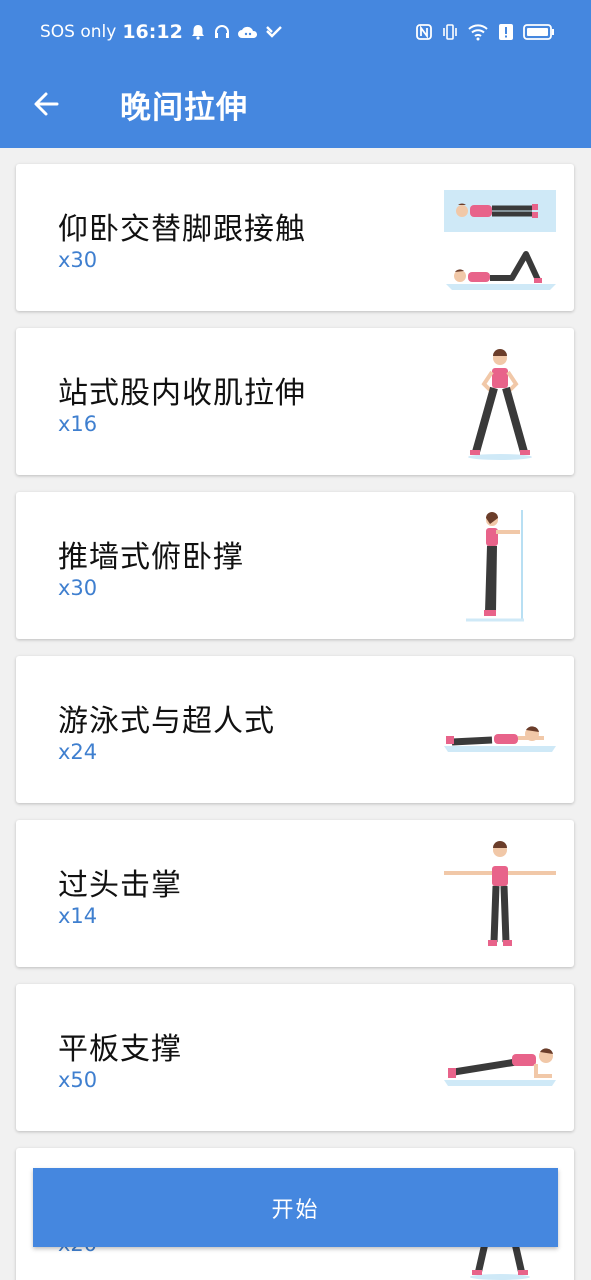  I want to click on exercise-card: 站式股内收肌拉伸 x16, so click(295, 401).